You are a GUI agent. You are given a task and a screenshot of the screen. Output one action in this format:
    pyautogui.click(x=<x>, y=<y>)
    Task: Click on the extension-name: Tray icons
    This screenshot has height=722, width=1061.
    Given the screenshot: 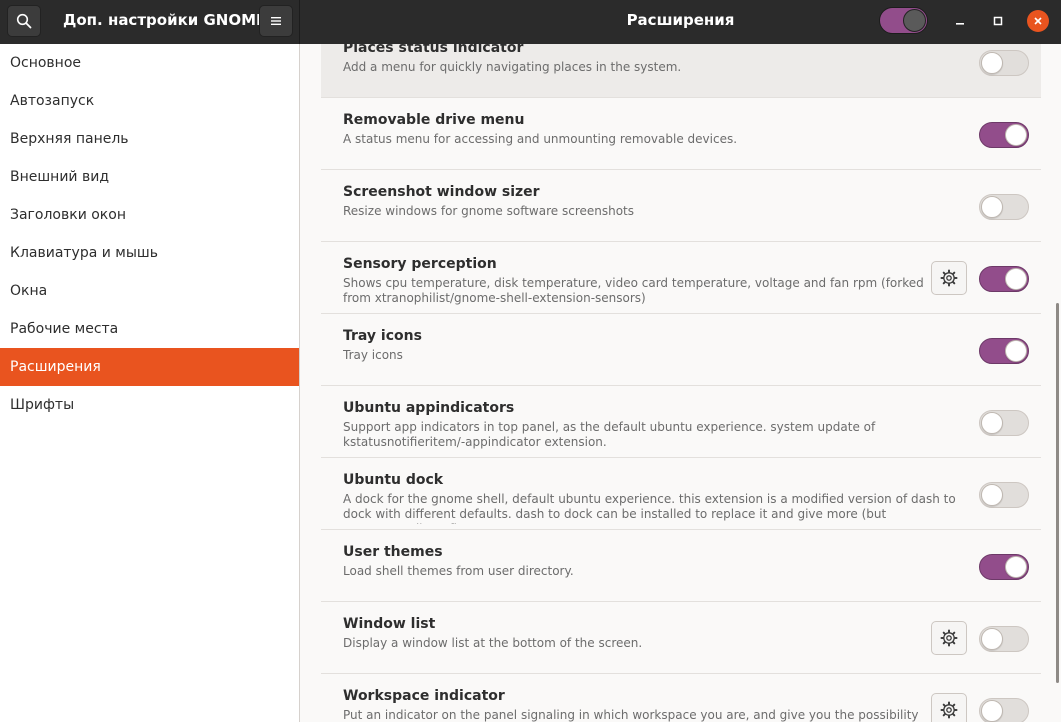 What is the action you would take?
    pyautogui.click(x=382, y=336)
    